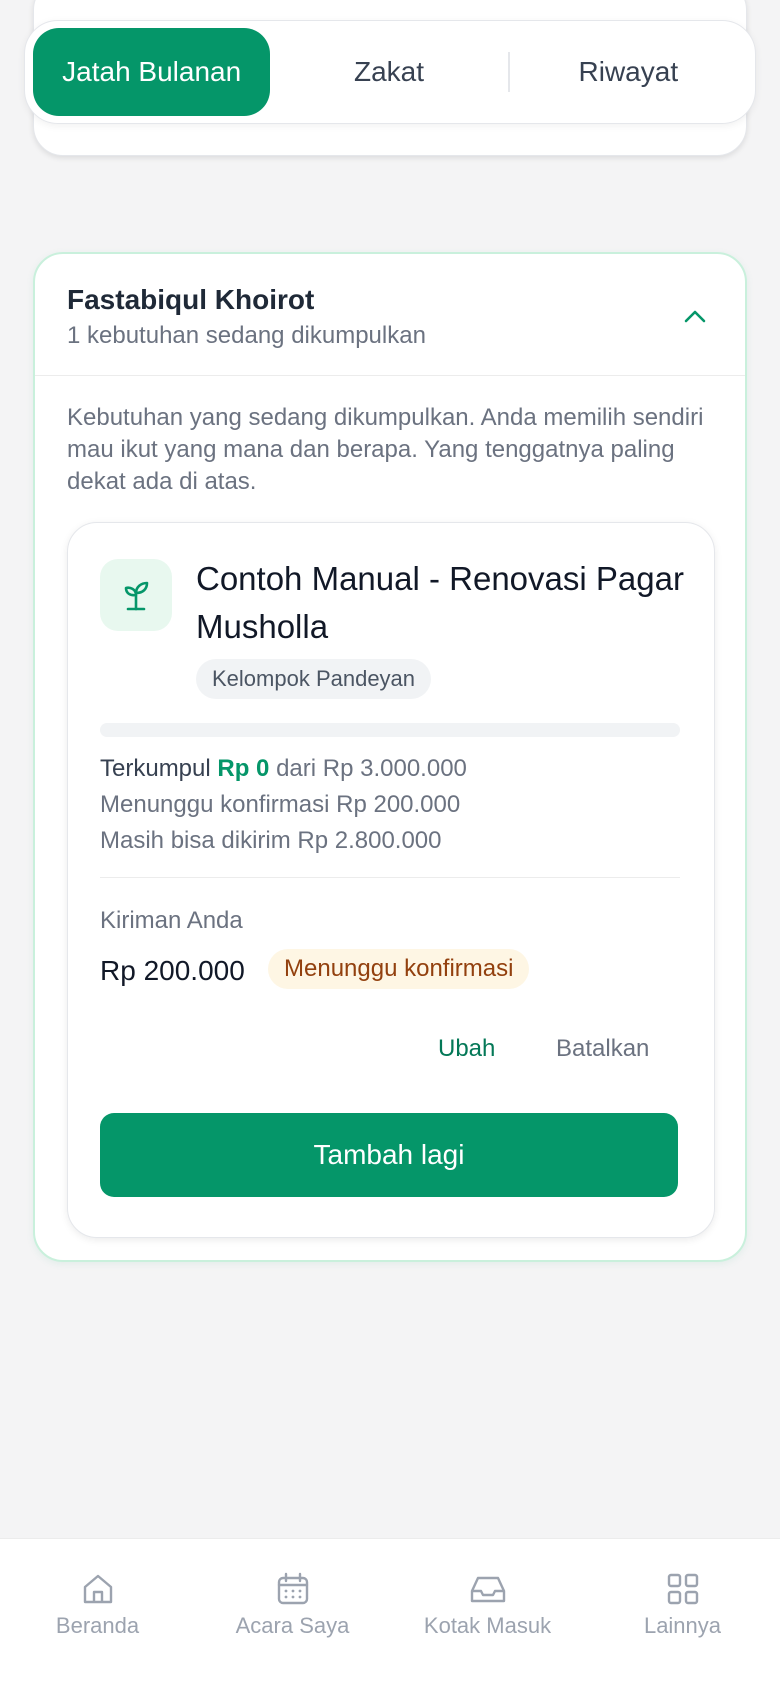  Describe the element at coordinates (487, 1625) in the screenshot. I see `nav-label: Kotak Masuk` at that location.